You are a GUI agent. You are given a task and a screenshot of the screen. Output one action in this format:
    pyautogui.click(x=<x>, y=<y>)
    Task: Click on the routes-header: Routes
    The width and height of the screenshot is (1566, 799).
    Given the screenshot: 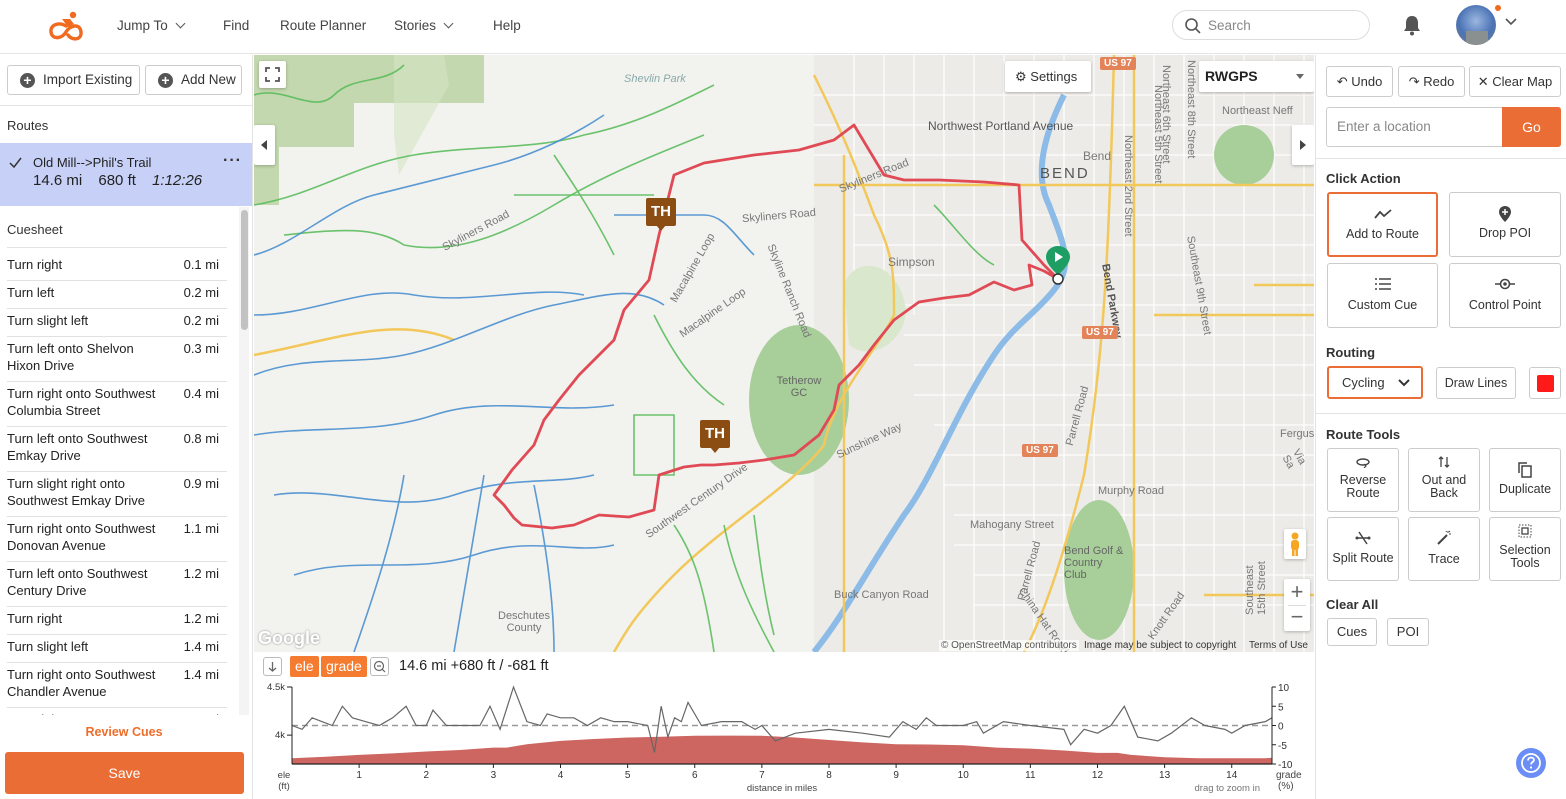 What is the action you would take?
    pyautogui.click(x=28, y=125)
    